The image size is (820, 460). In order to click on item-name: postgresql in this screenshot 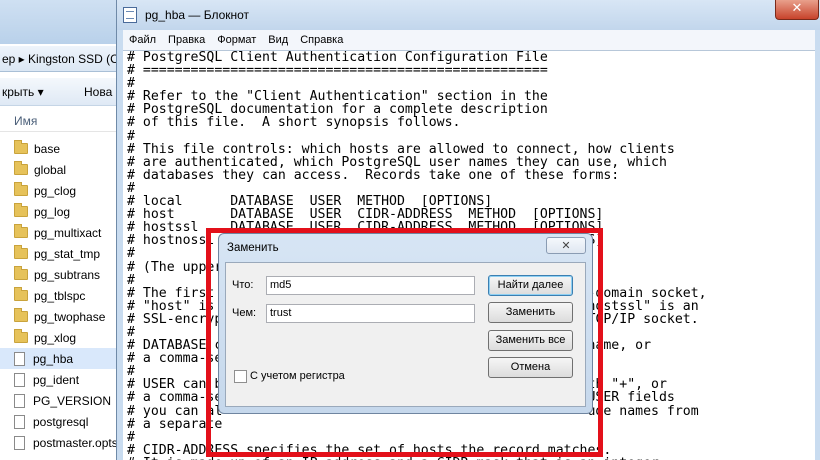, I will do `click(61, 421)`.